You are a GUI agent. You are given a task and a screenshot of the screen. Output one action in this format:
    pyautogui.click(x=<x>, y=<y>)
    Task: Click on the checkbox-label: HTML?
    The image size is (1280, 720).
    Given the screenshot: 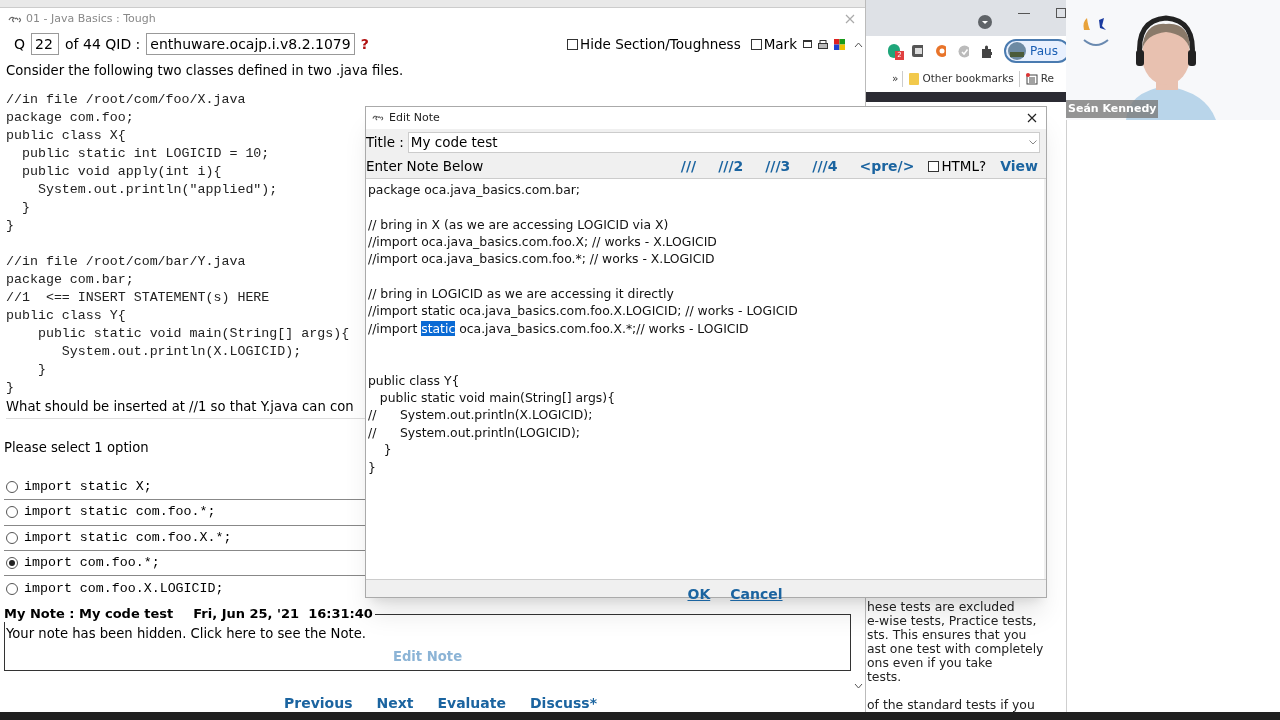 What is the action you would take?
    pyautogui.click(x=957, y=166)
    